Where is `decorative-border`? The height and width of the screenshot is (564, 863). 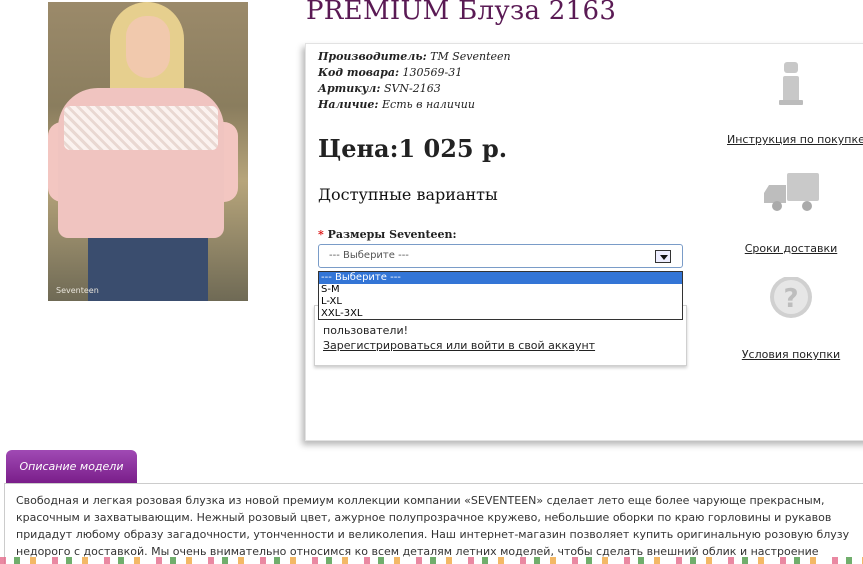
decorative-border is located at coordinates (431, 560).